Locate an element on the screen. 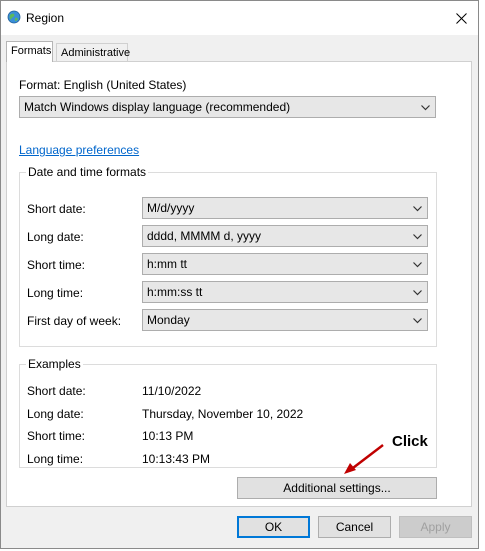 The height and width of the screenshot is (551, 485). long-date-dropdown: dddd, MMMM d, yyyy is located at coordinates (285, 236).